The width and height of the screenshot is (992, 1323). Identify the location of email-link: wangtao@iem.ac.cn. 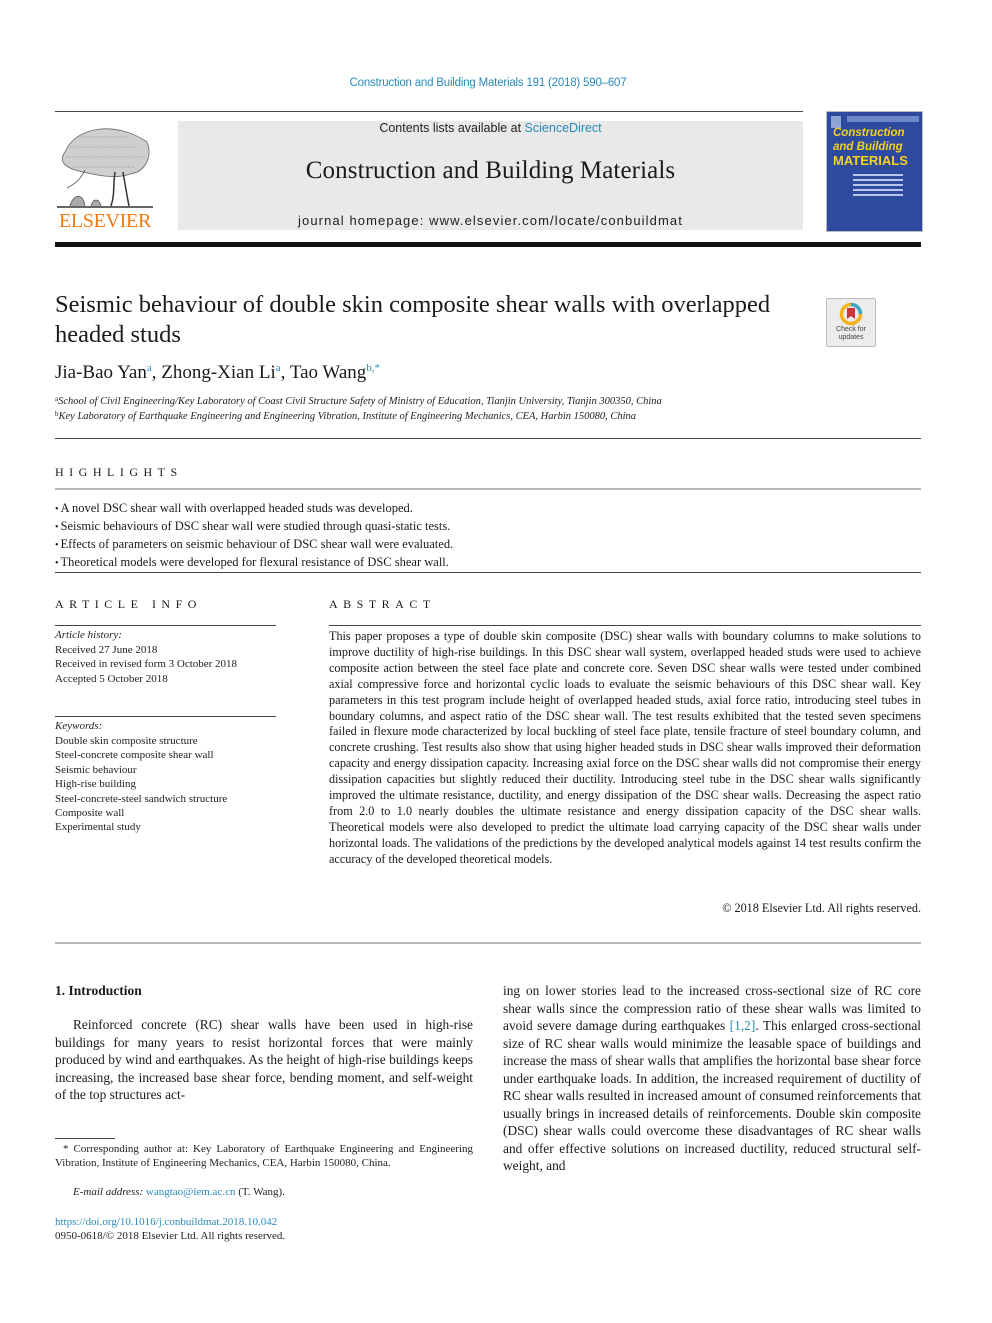
(191, 1192).